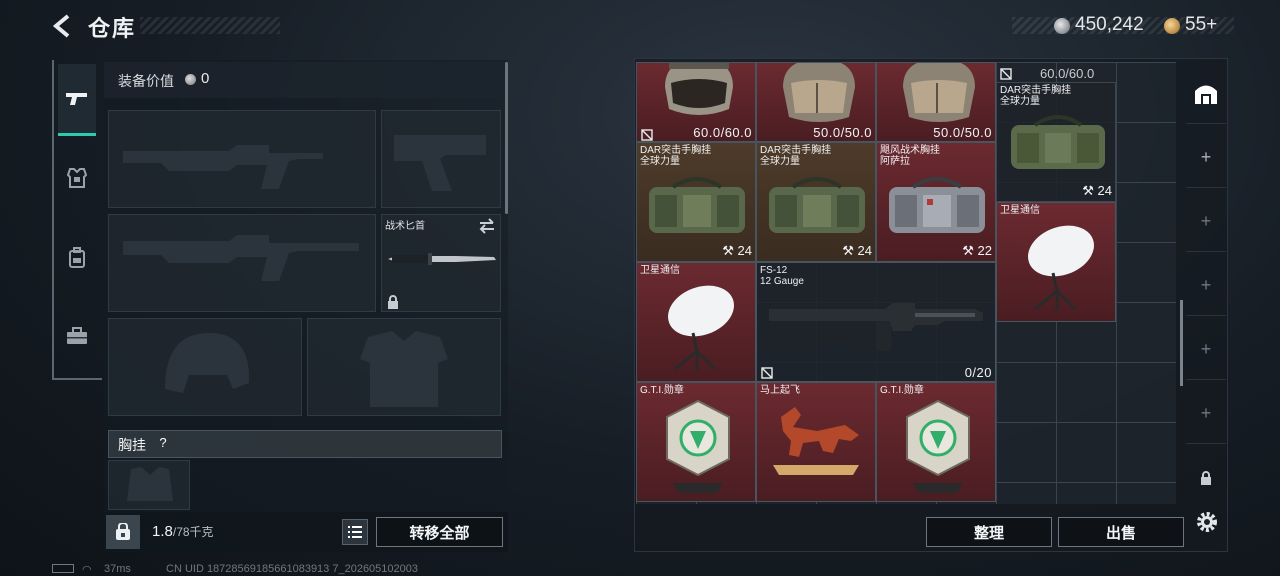 The width and height of the screenshot is (1280, 576). What do you see at coordinates (895, 161) in the screenshot?
I see `item-subtitle: 阿萨拉` at bounding box center [895, 161].